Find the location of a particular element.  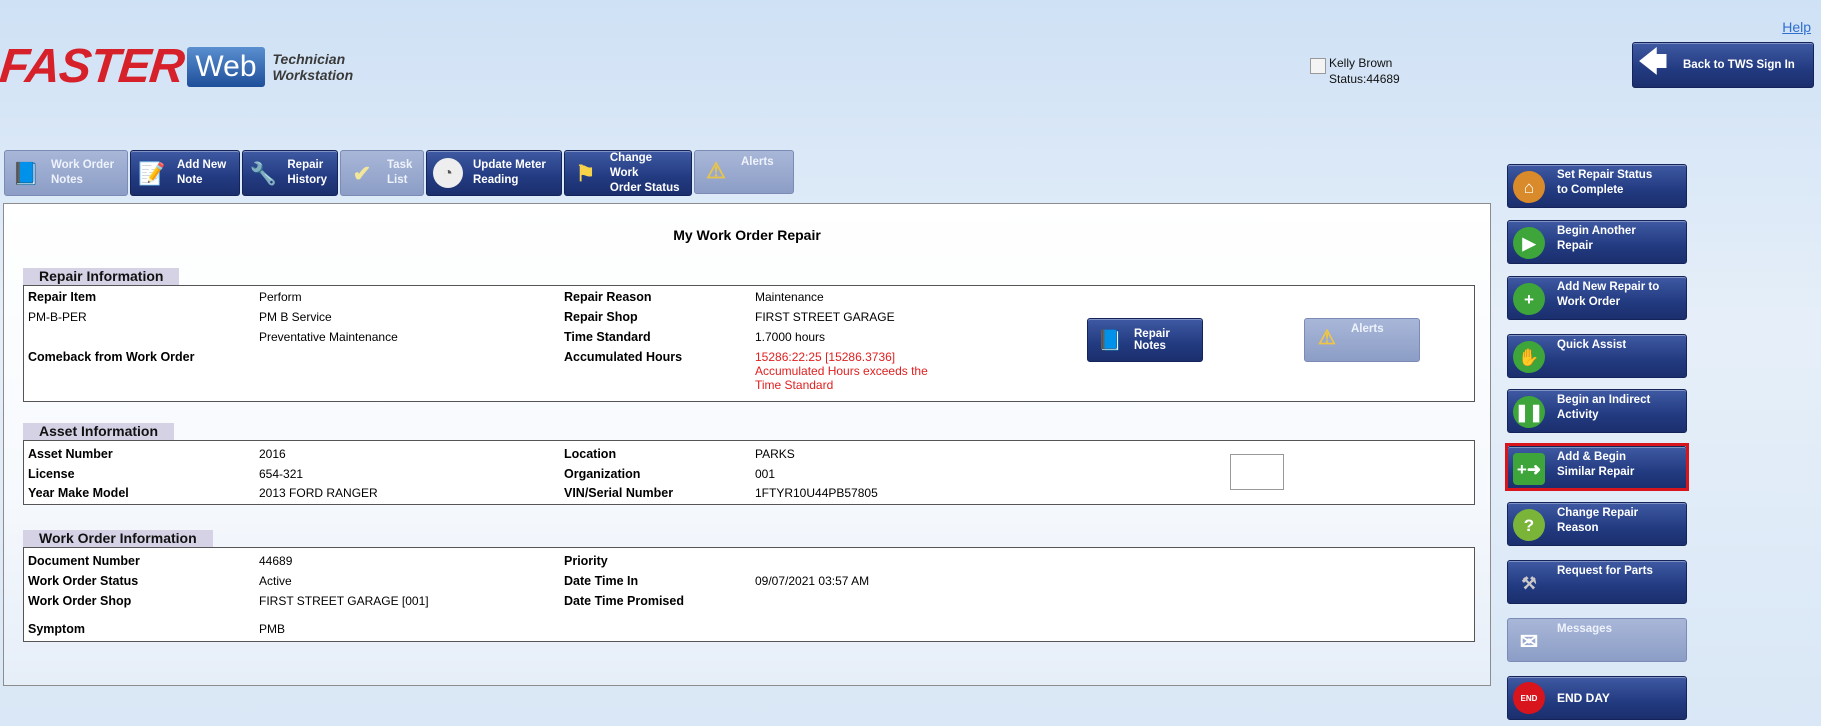

toolbar-label: Alerts is located at coordinates (757, 162).